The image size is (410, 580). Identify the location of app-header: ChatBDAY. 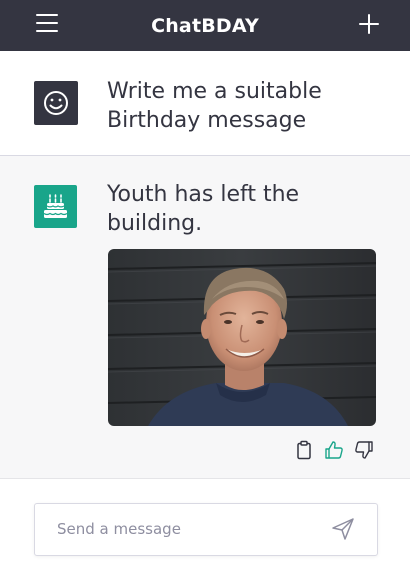
(205, 25).